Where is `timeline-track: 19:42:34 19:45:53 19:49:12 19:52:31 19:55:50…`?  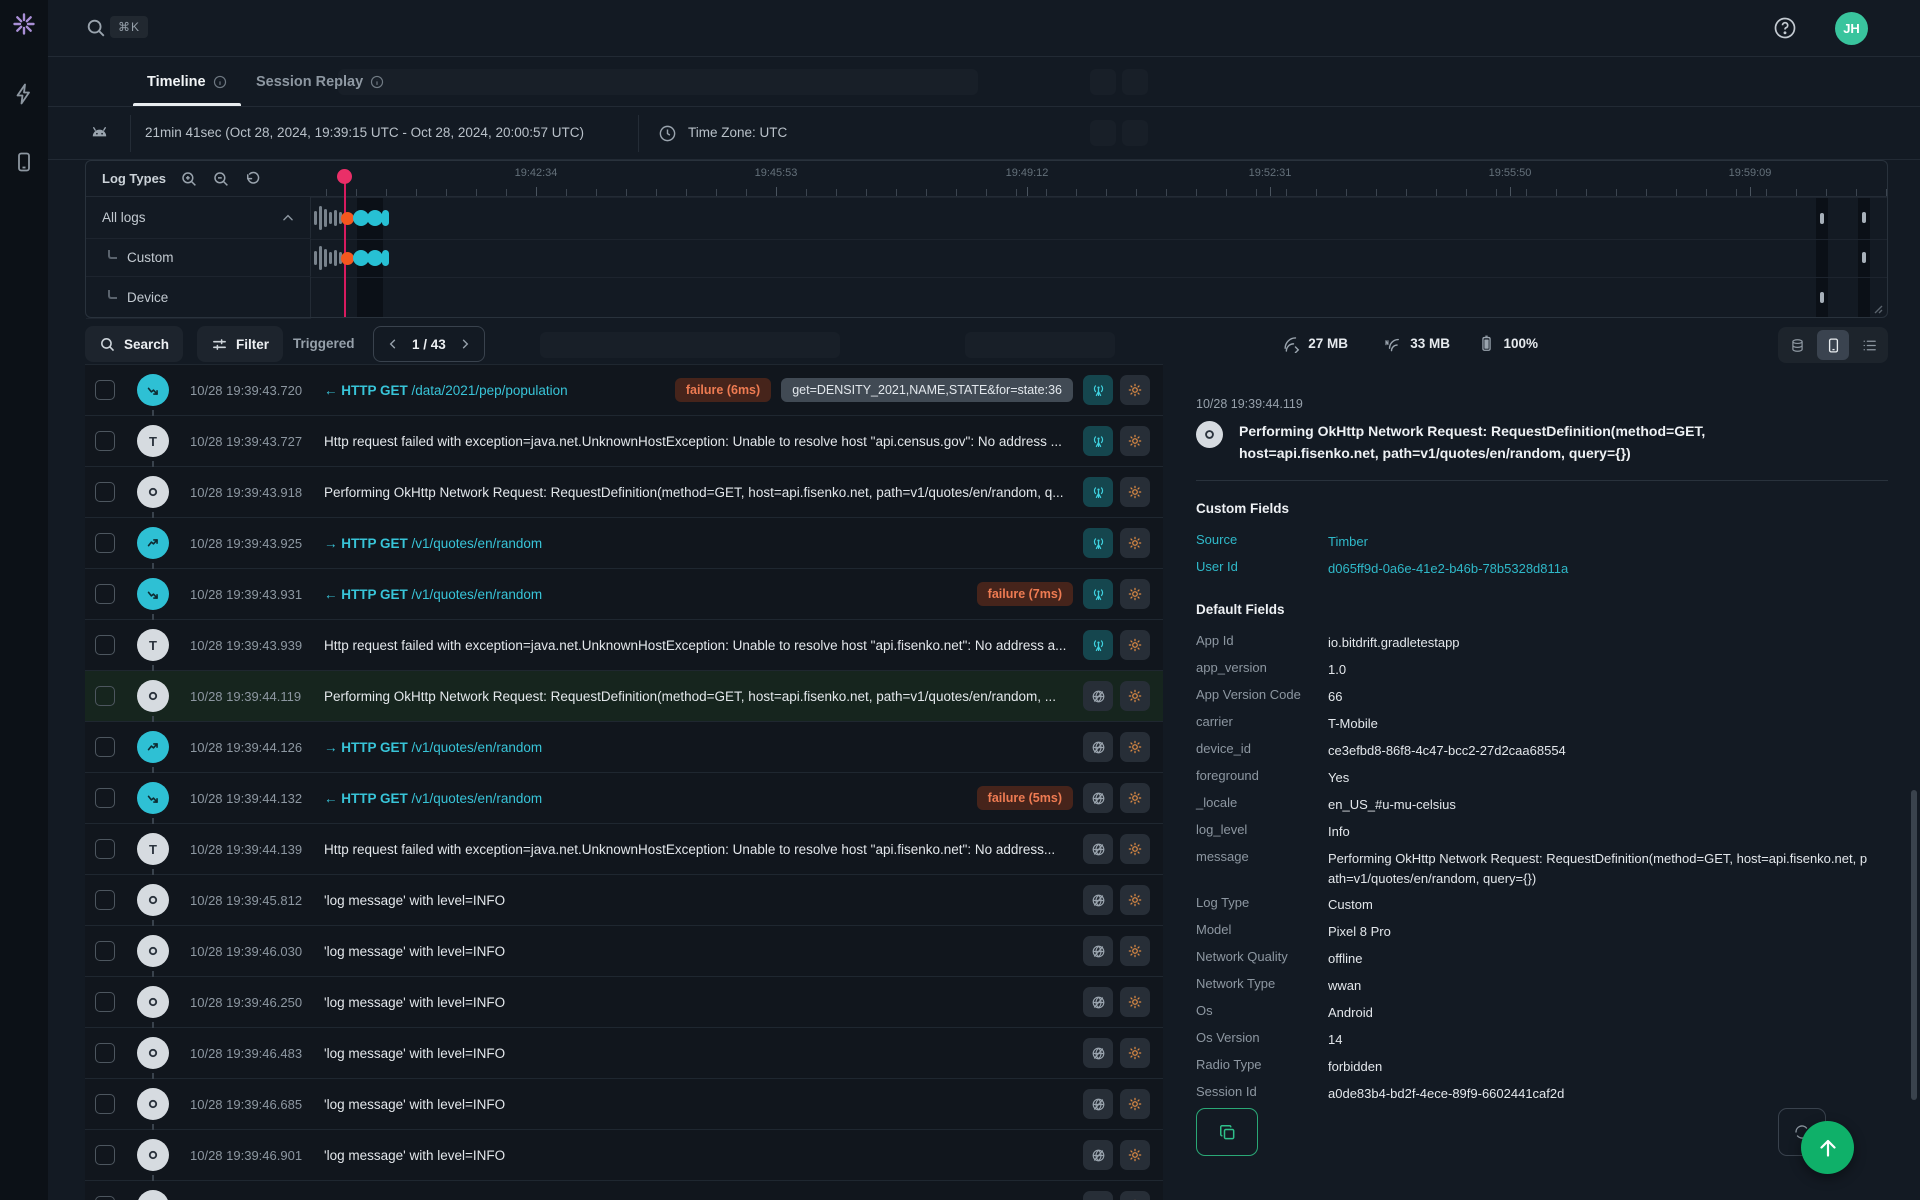
timeline-track: 19:42:34 19:45:53 19:49:12 19:52:31 19:55:50… is located at coordinates (1099, 239).